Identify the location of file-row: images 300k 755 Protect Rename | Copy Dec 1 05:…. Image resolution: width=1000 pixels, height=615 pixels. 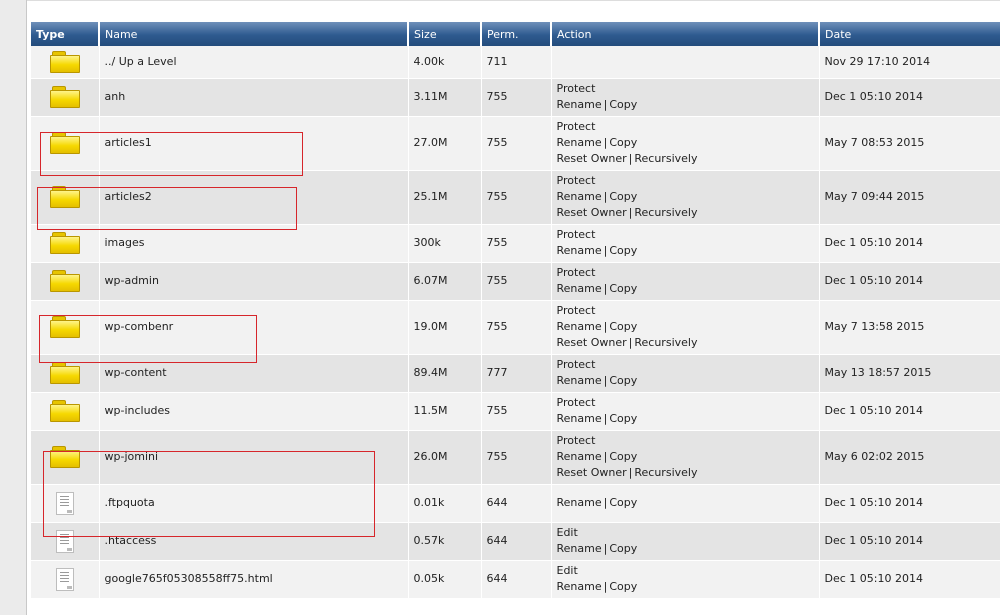
(515, 243).